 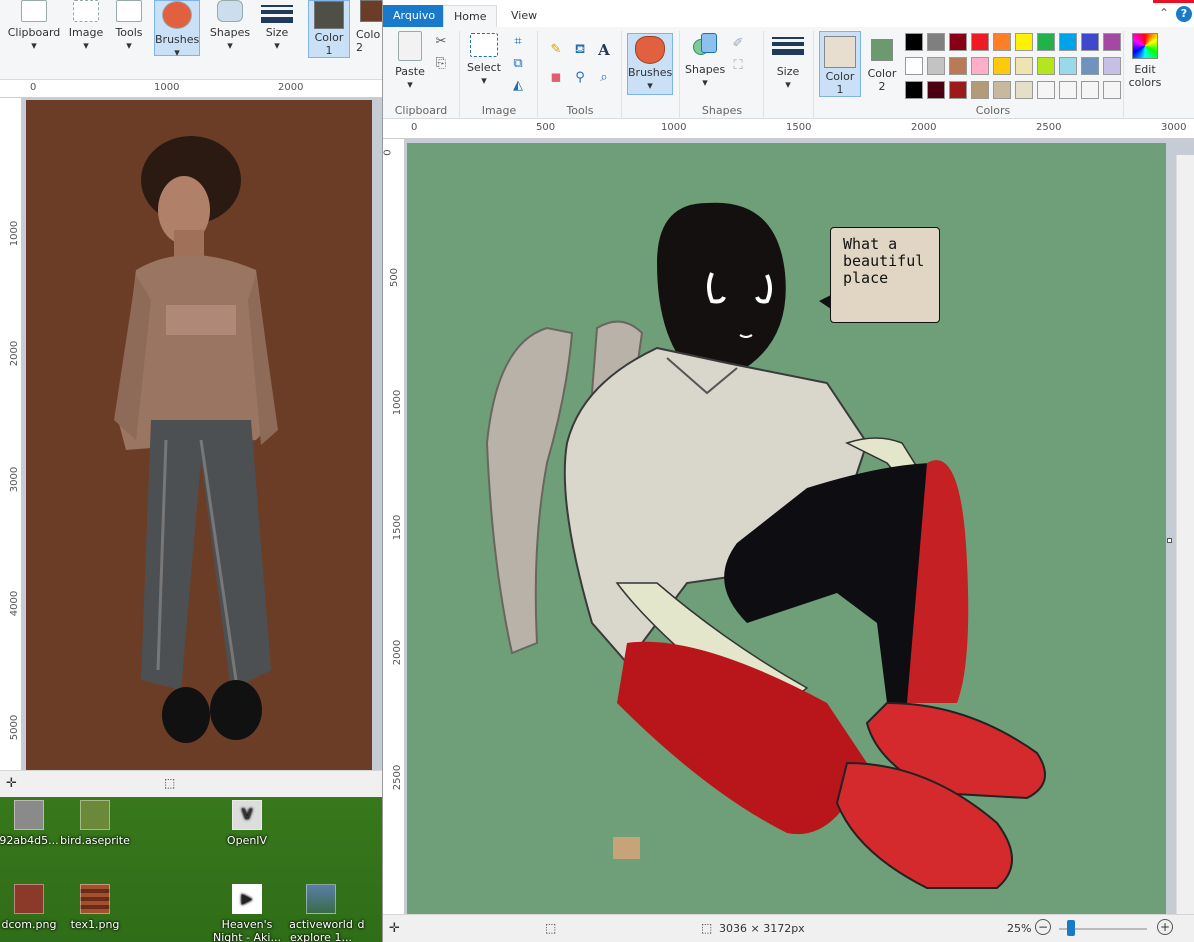 I want to click on ruler-label: 2000, so click(x=398, y=652).